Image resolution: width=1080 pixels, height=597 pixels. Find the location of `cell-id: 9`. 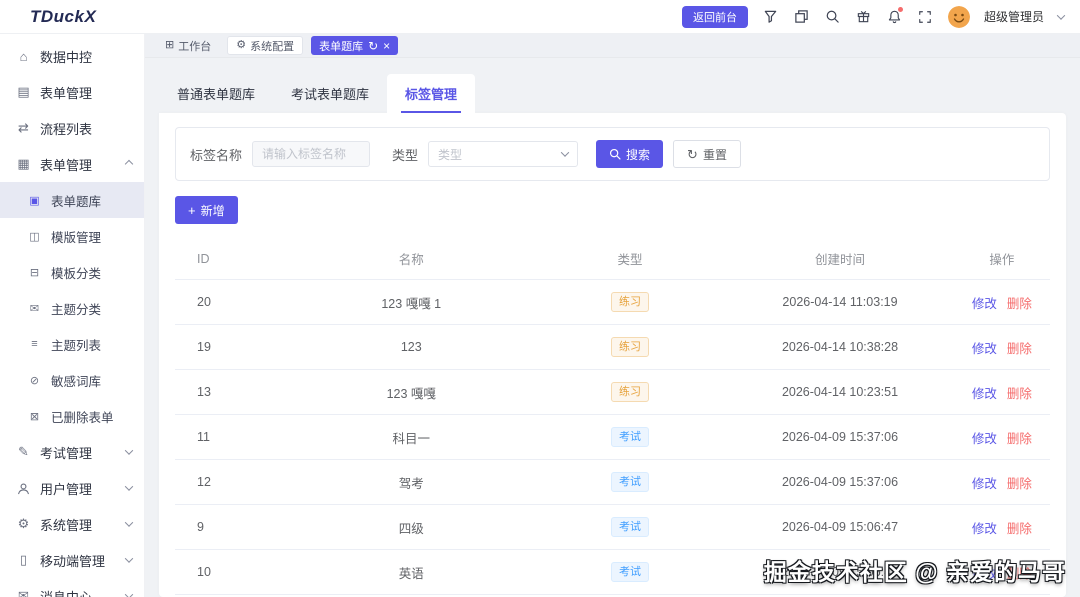

cell-id: 9 is located at coordinates (232, 527).